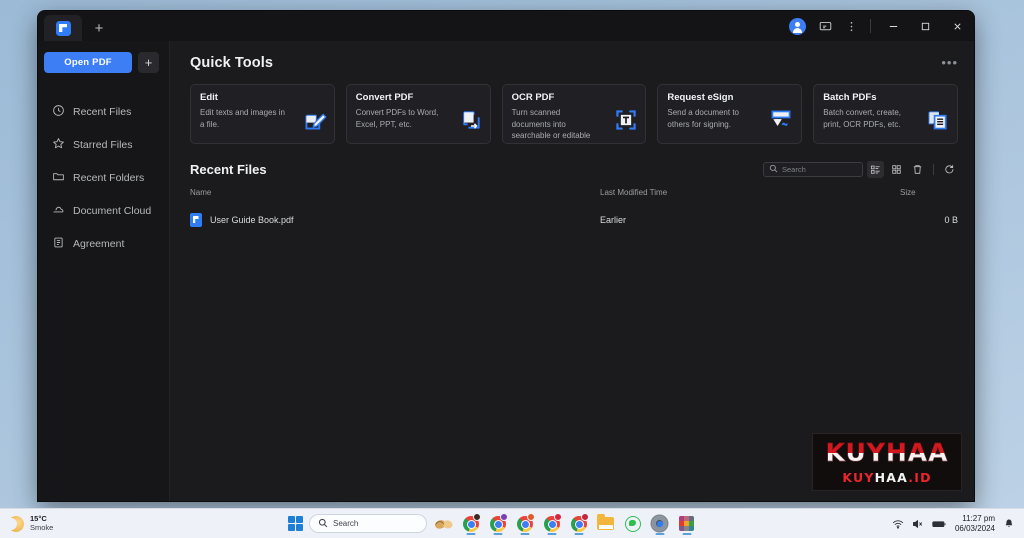 This screenshot has height=538, width=1024. Describe the element at coordinates (99, 28) in the screenshot. I see `new-tab-button: +` at that location.